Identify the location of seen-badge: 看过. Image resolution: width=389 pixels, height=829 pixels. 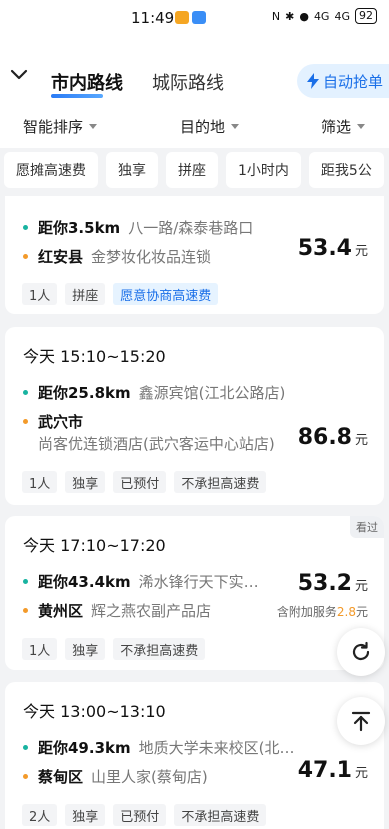
(367, 527).